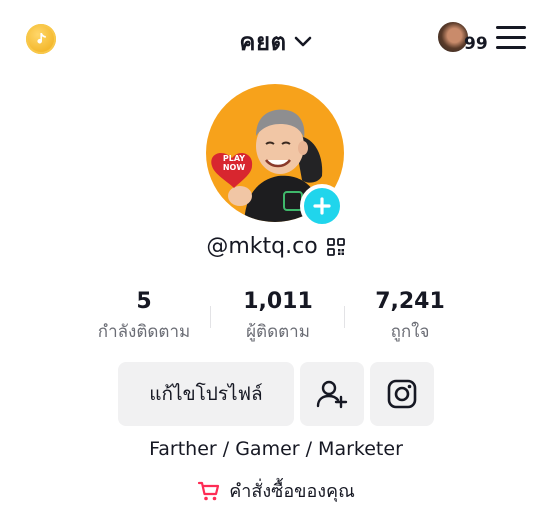  What do you see at coordinates (277, 156) in the screenshot?
I see `profile-avatar-area: PLAY NOW` at bounding box center [277, 156].